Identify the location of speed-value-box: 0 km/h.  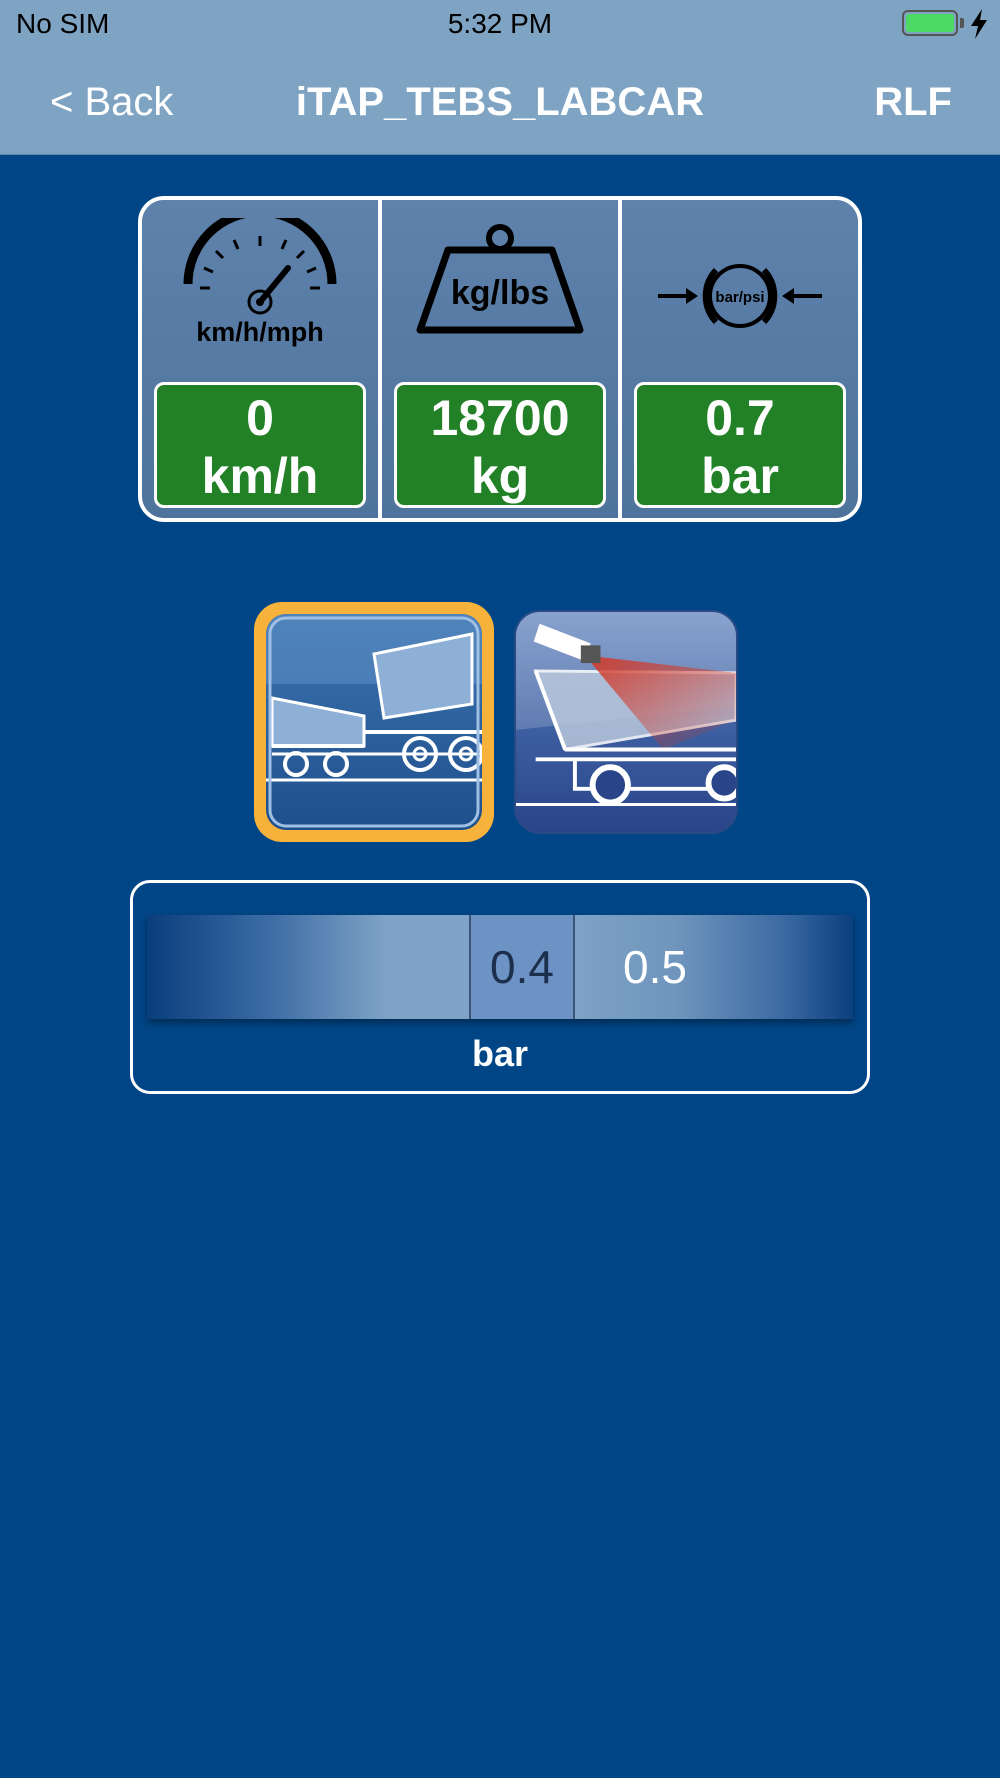
(260, 445).